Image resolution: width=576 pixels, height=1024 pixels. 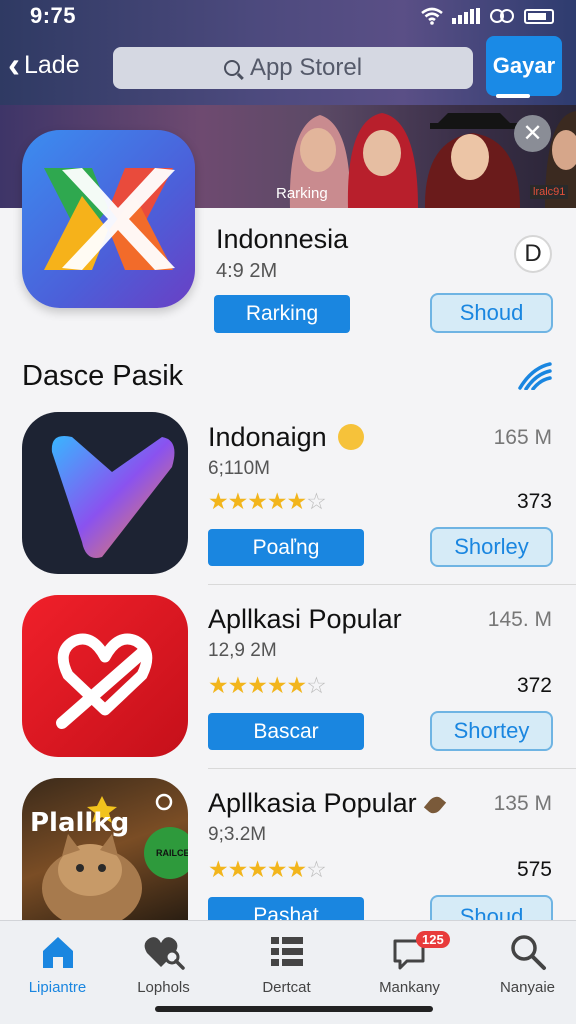 What do you see at coordinates (524, 66) in the screenshot?
I see `action-button: Gayar` at bounding box center [524, 66].